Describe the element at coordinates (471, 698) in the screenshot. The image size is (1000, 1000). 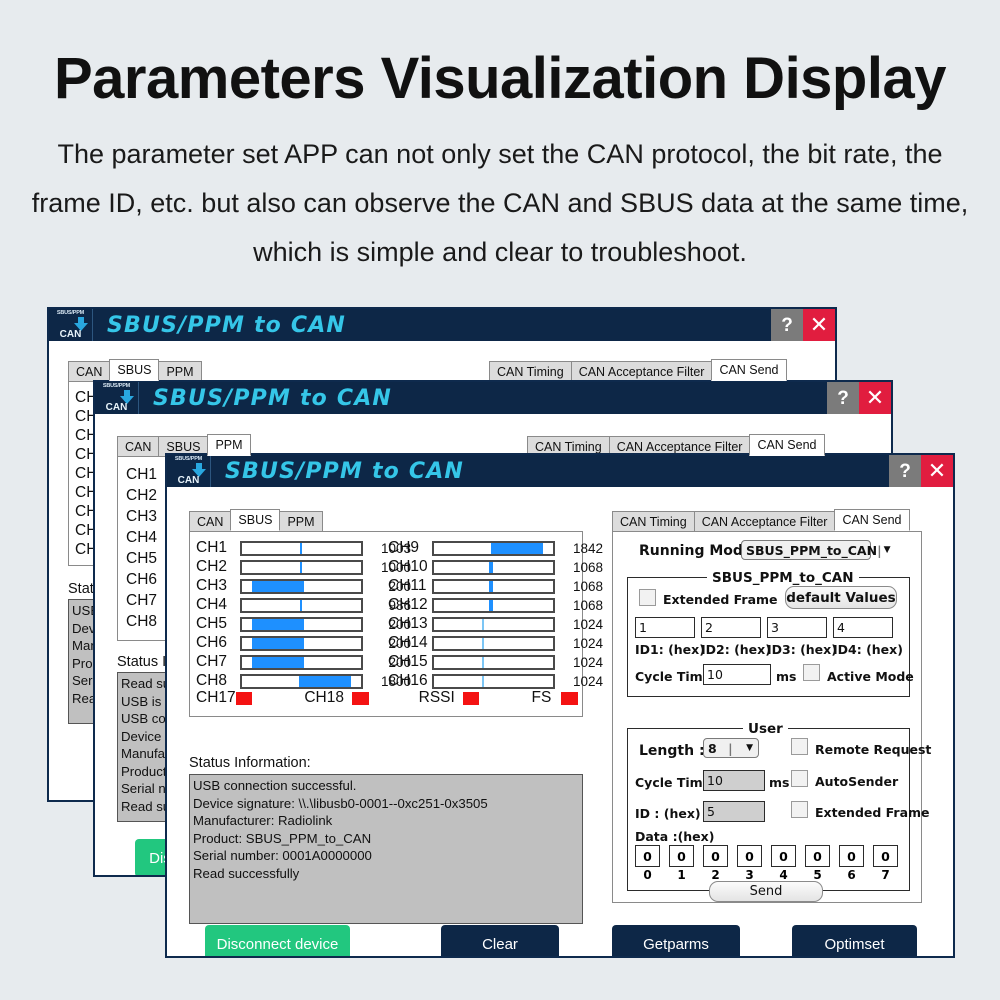
I see `flag-indicator-rssi` at that location.